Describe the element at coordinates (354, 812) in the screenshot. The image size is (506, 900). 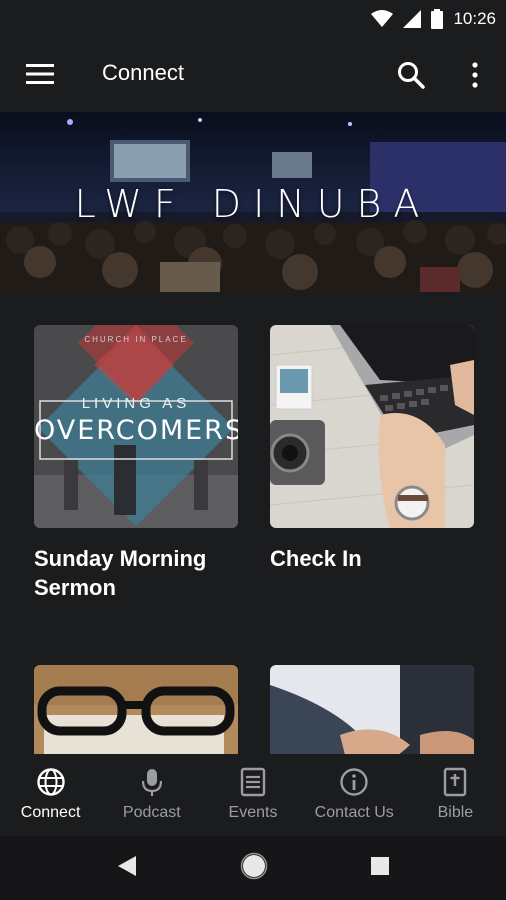
I see `nav-label: Contact Us` at that location.